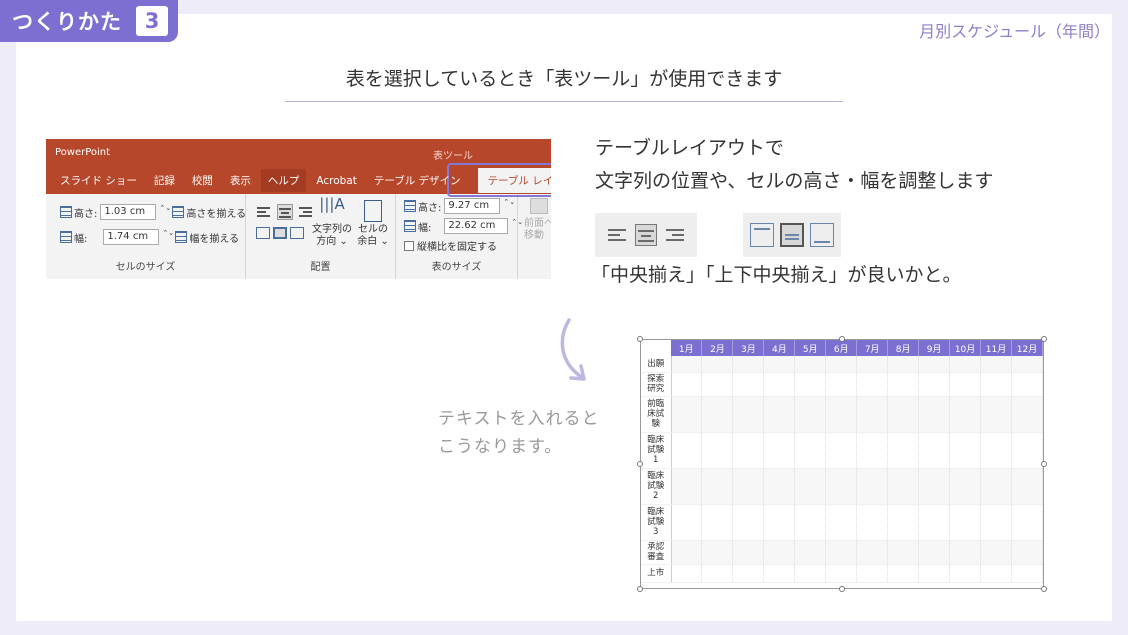 This screenshot has height=635, width=1128. What do you see at coordinates (164, 180) in the screenshot?
I see `tab-record: 記録` at bounding box center [164, 180].